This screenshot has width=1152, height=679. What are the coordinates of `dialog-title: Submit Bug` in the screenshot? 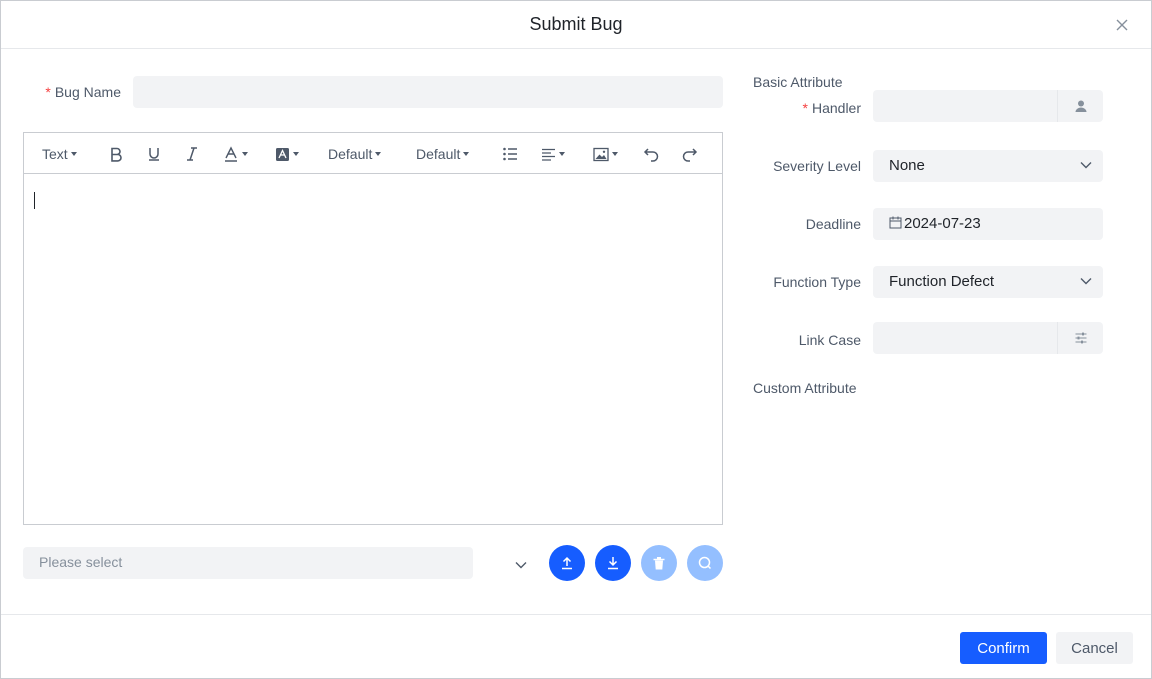 It's located at (576, 24).